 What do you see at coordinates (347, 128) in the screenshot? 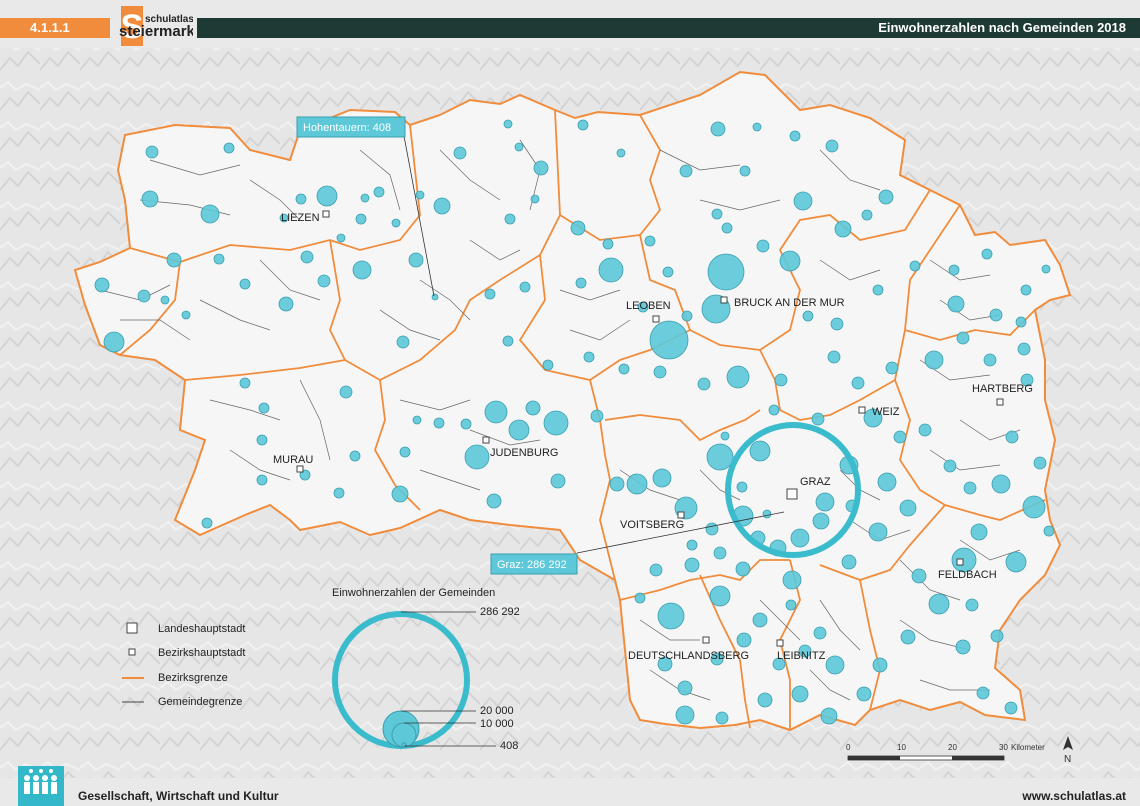
I see `callout-hohentauern-label: Hohentauern: 408` at bounding box center [347, 128].